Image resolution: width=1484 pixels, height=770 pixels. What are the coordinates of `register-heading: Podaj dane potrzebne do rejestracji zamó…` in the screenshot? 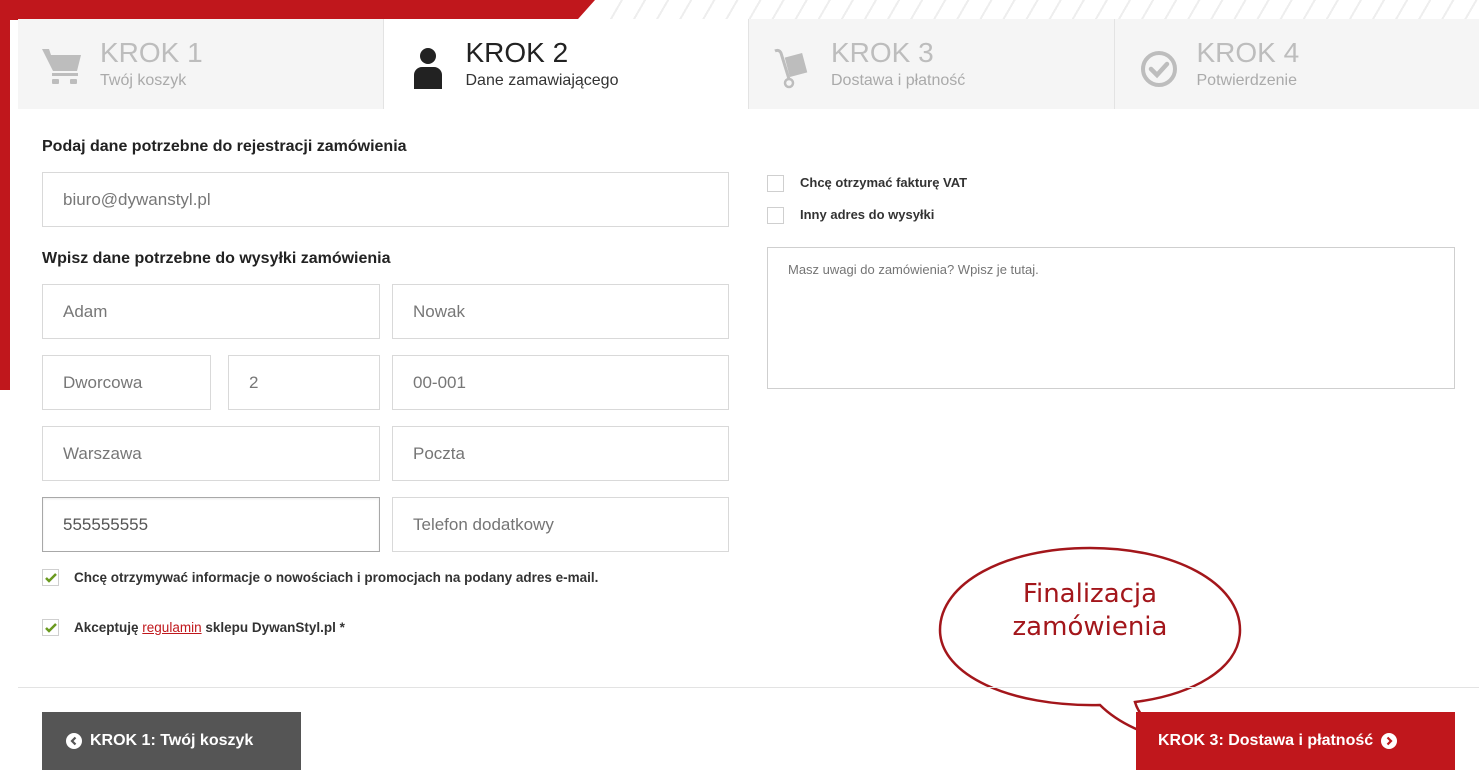 It's located at (224, 146).